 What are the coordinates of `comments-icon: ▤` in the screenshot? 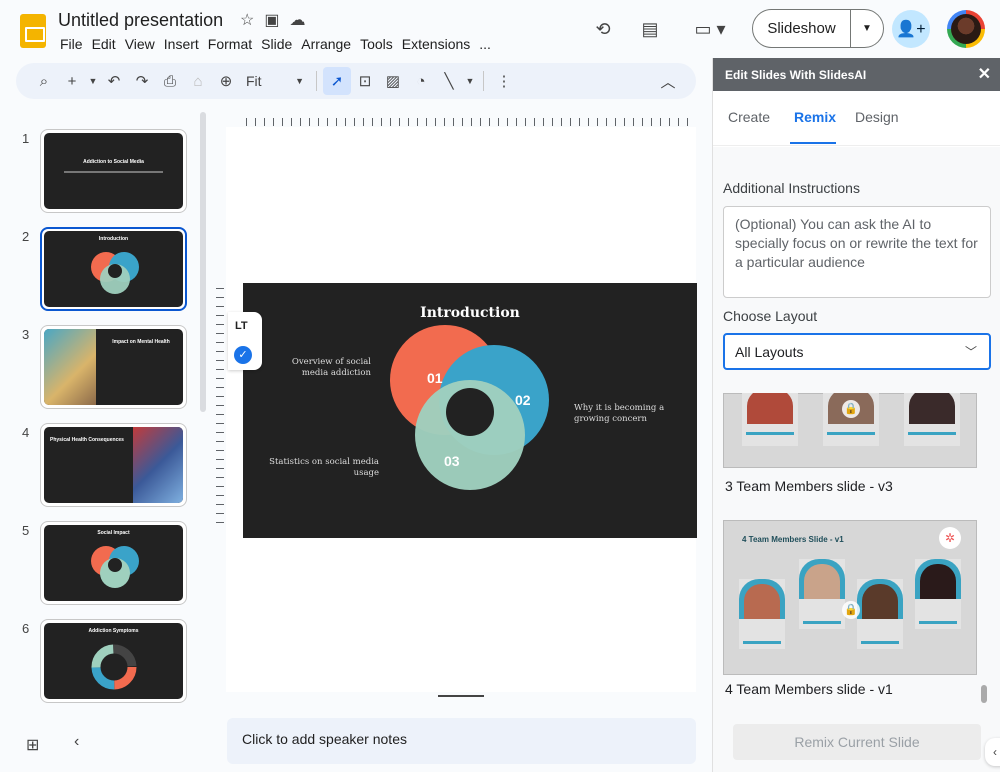 It's located at (650, 29).